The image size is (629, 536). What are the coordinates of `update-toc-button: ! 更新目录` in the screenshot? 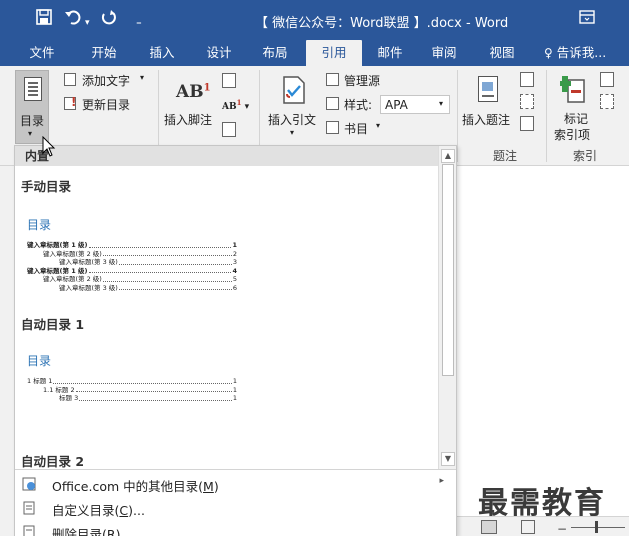 It's located at (108, 104).